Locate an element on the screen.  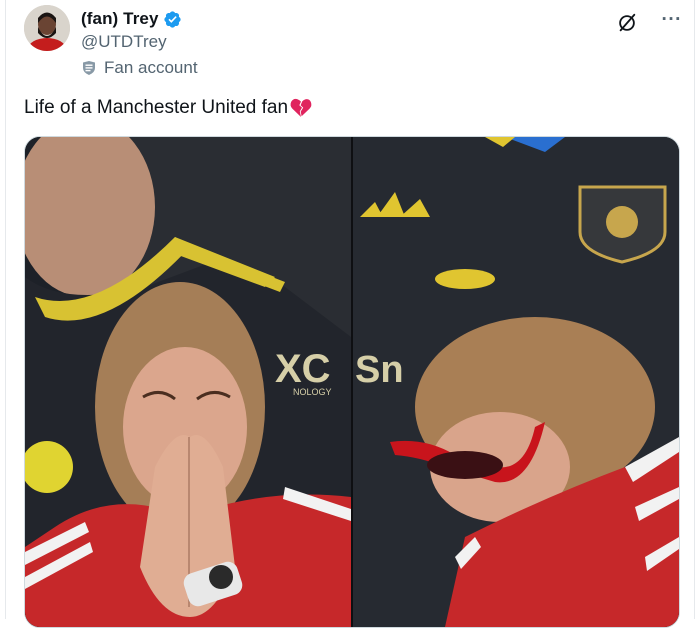
sponsor-text-left: XC is located at coordinates (303, 369).